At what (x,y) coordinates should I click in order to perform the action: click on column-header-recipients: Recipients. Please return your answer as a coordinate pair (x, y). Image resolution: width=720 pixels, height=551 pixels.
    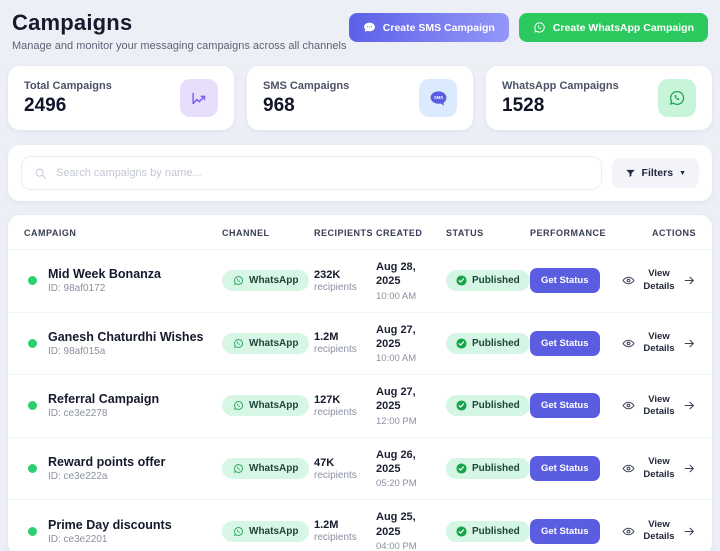
    Looking at the image, I should click on (344, 233).